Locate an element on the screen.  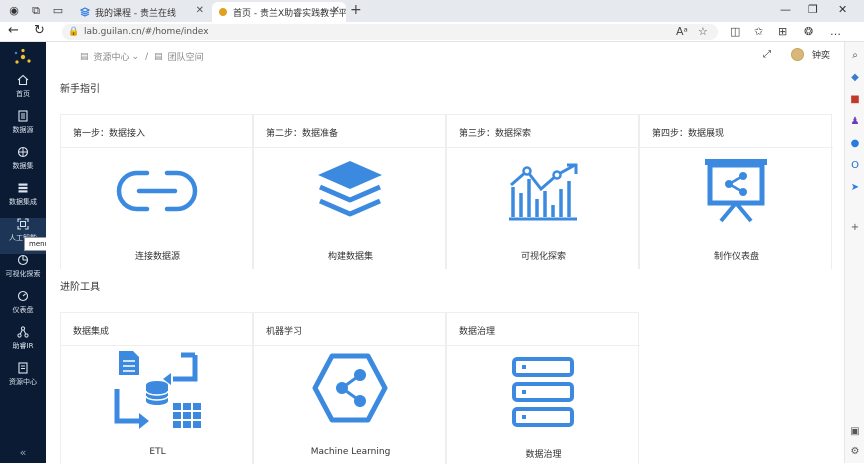
folder-icon: ▤ is located at coordinates (84, 56).